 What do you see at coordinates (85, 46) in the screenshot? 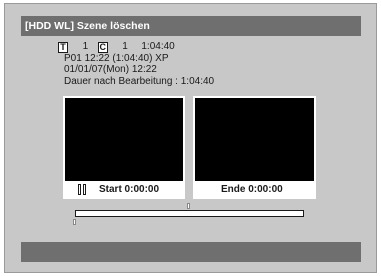
I see `title-number: 1` at bounding box center [85, 46].